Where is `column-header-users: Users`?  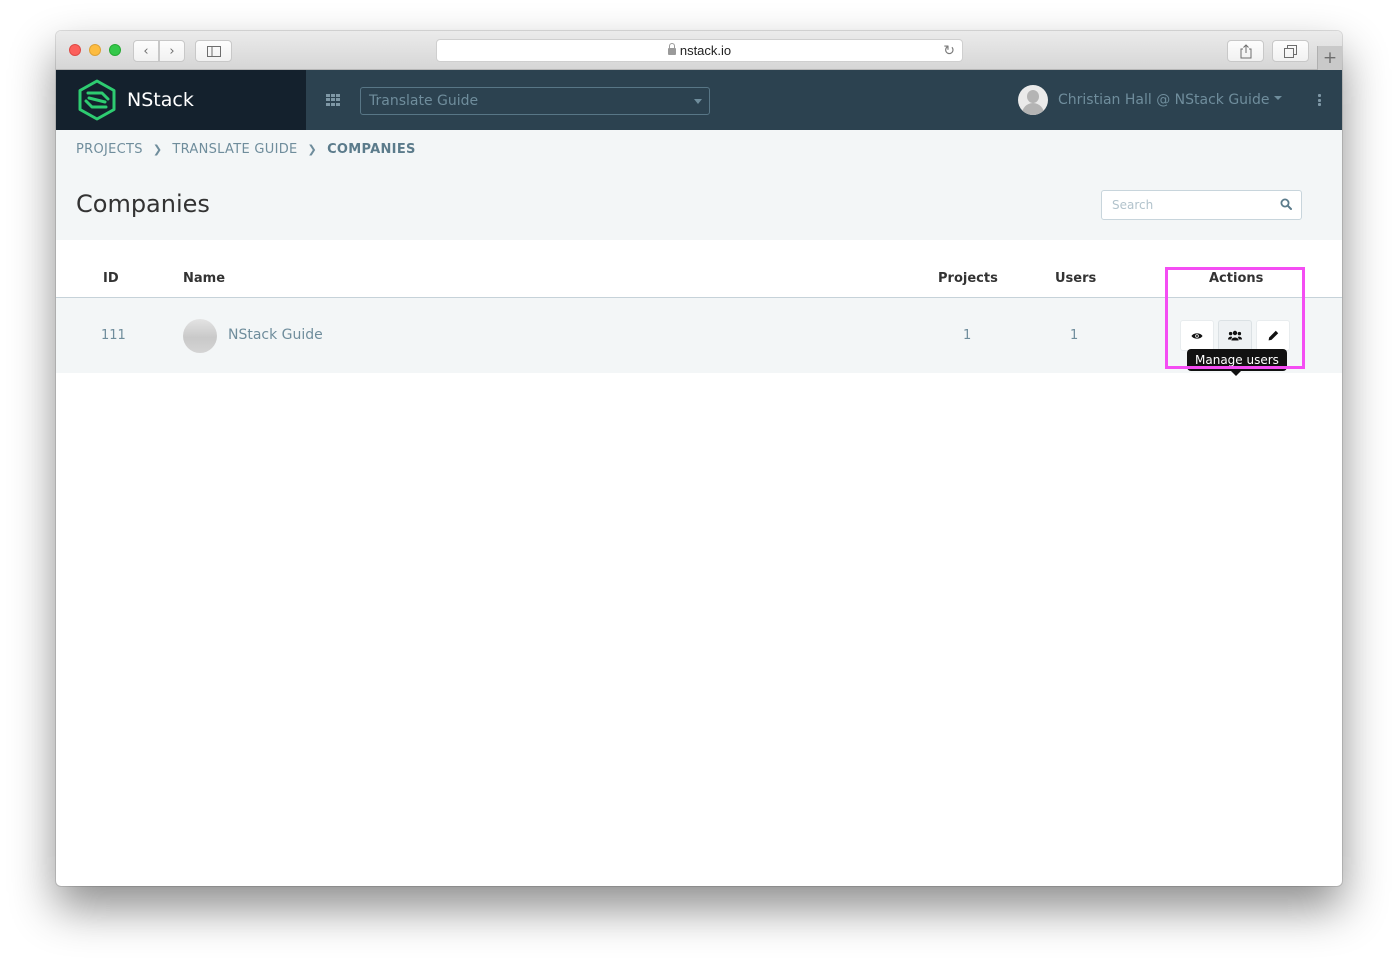
column-header-users: Users is located at coordinates (1076, 278).